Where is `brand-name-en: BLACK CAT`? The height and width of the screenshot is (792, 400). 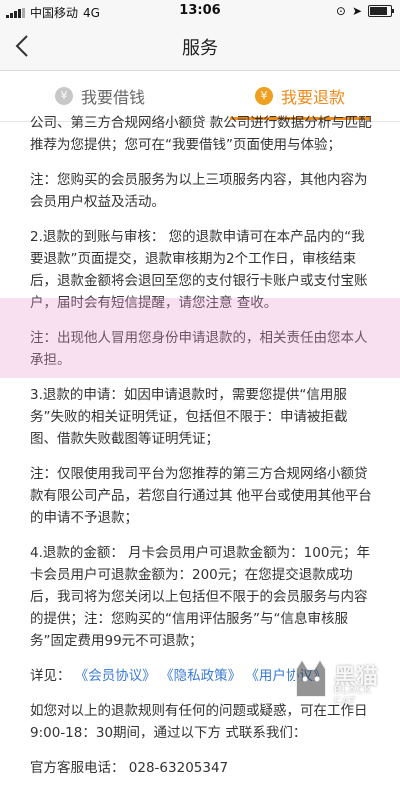
brand-name-en: BLACK CAT is located at coordinates (353, 696).